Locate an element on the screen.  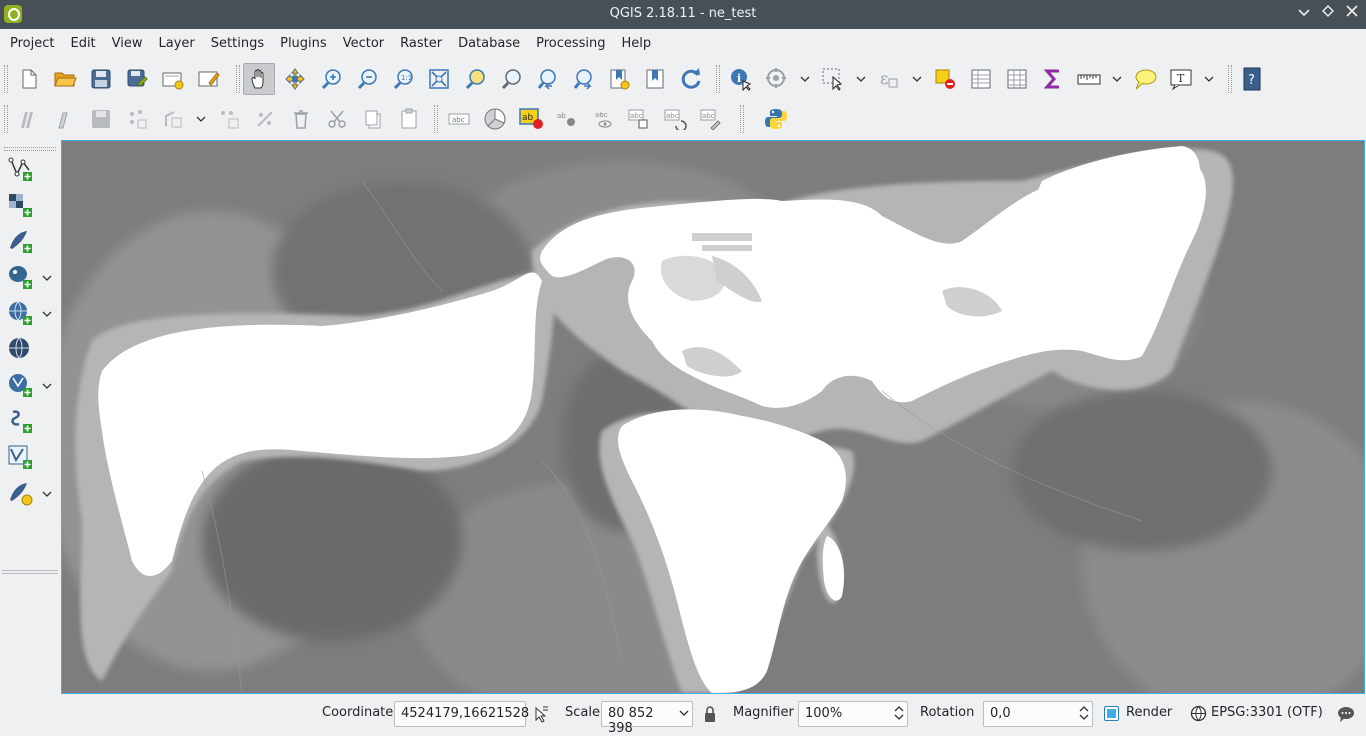
magnifier-stepper is located at coordinates (899, 713).